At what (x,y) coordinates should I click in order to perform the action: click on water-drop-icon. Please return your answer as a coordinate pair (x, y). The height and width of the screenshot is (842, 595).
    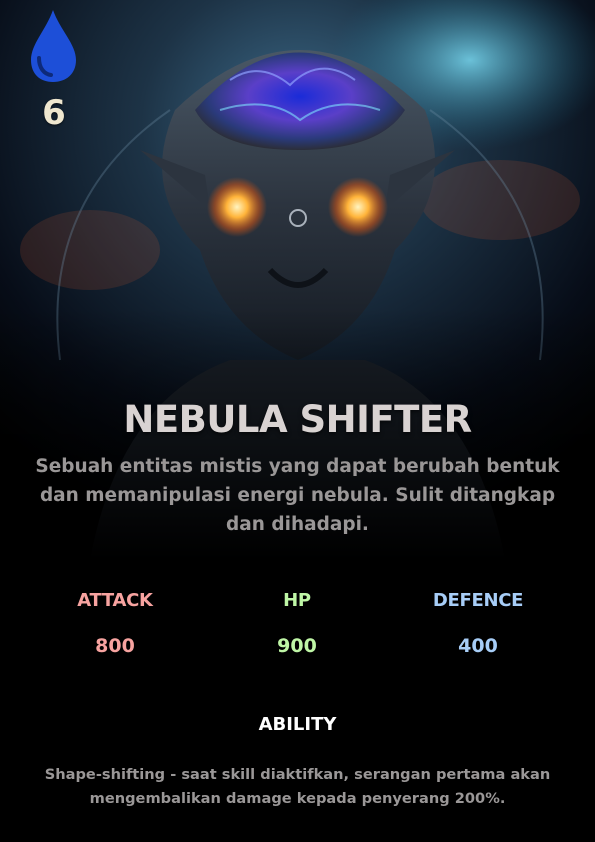
    Looking at the image, I should click on (53, 46).